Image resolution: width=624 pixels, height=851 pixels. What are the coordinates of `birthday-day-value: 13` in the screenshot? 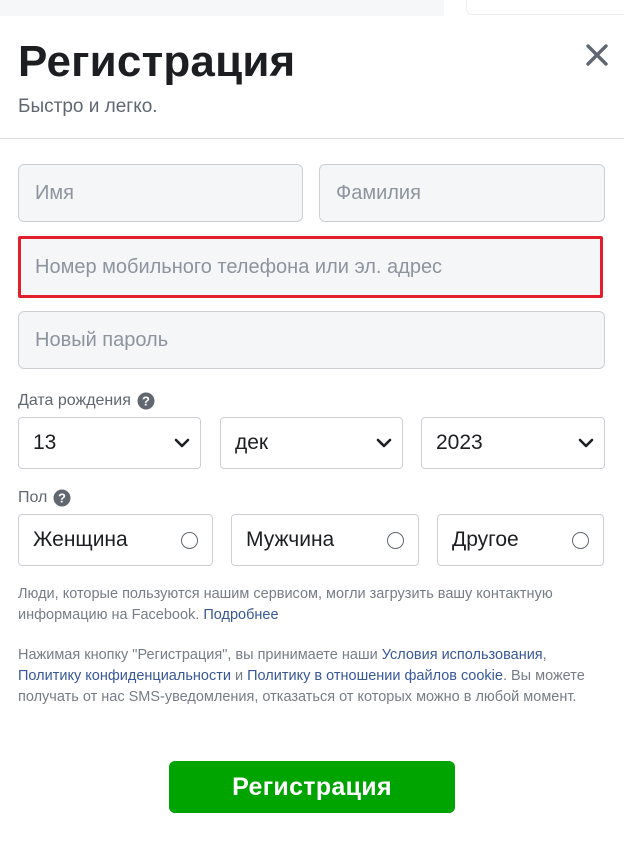 It's located at (45, 442).